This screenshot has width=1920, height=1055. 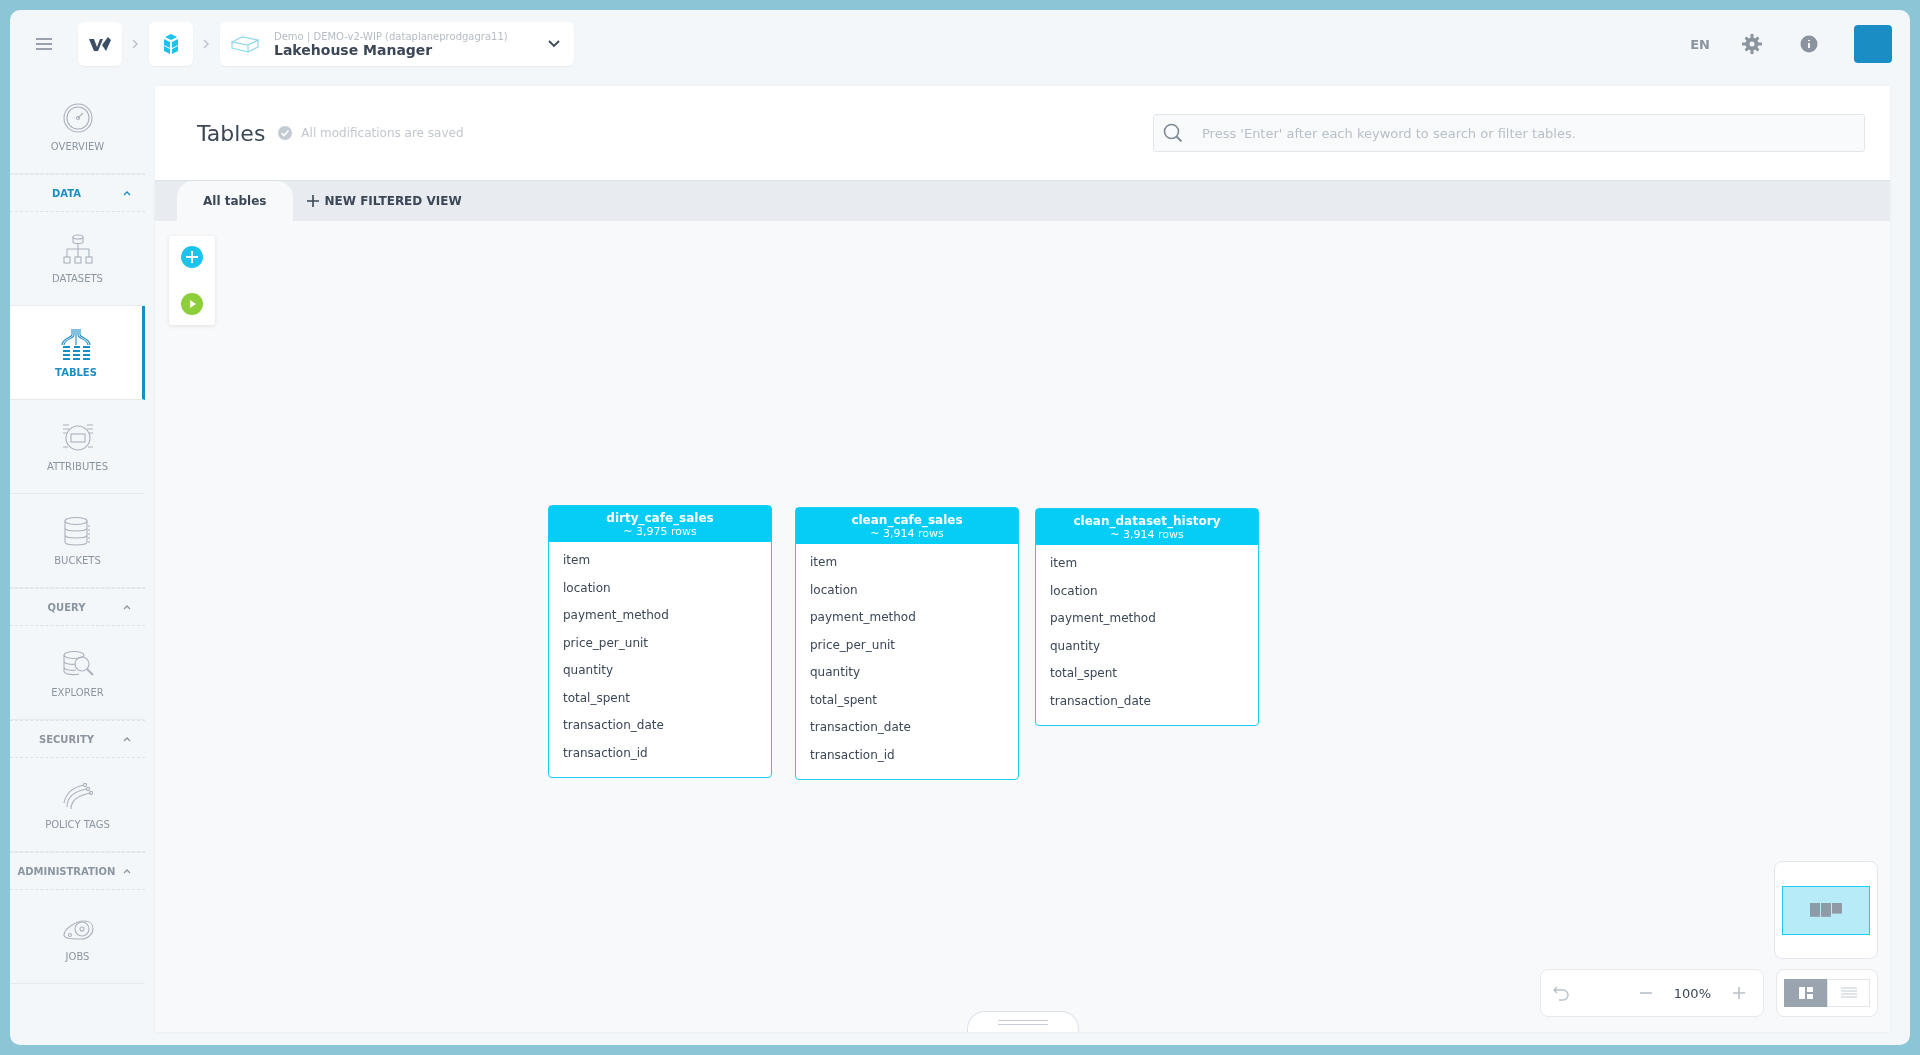 I want to click on plus-icon, so click(x=312, y=201).